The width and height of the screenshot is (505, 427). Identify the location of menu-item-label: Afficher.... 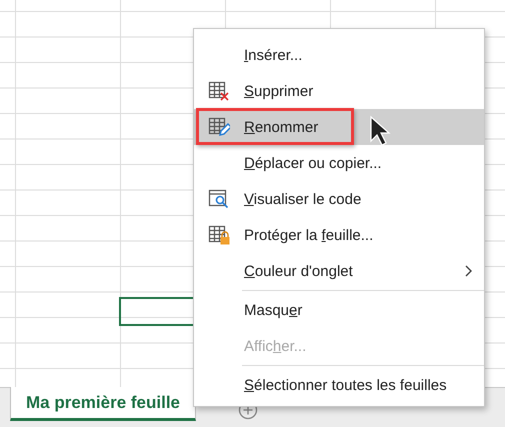
(275, 346).